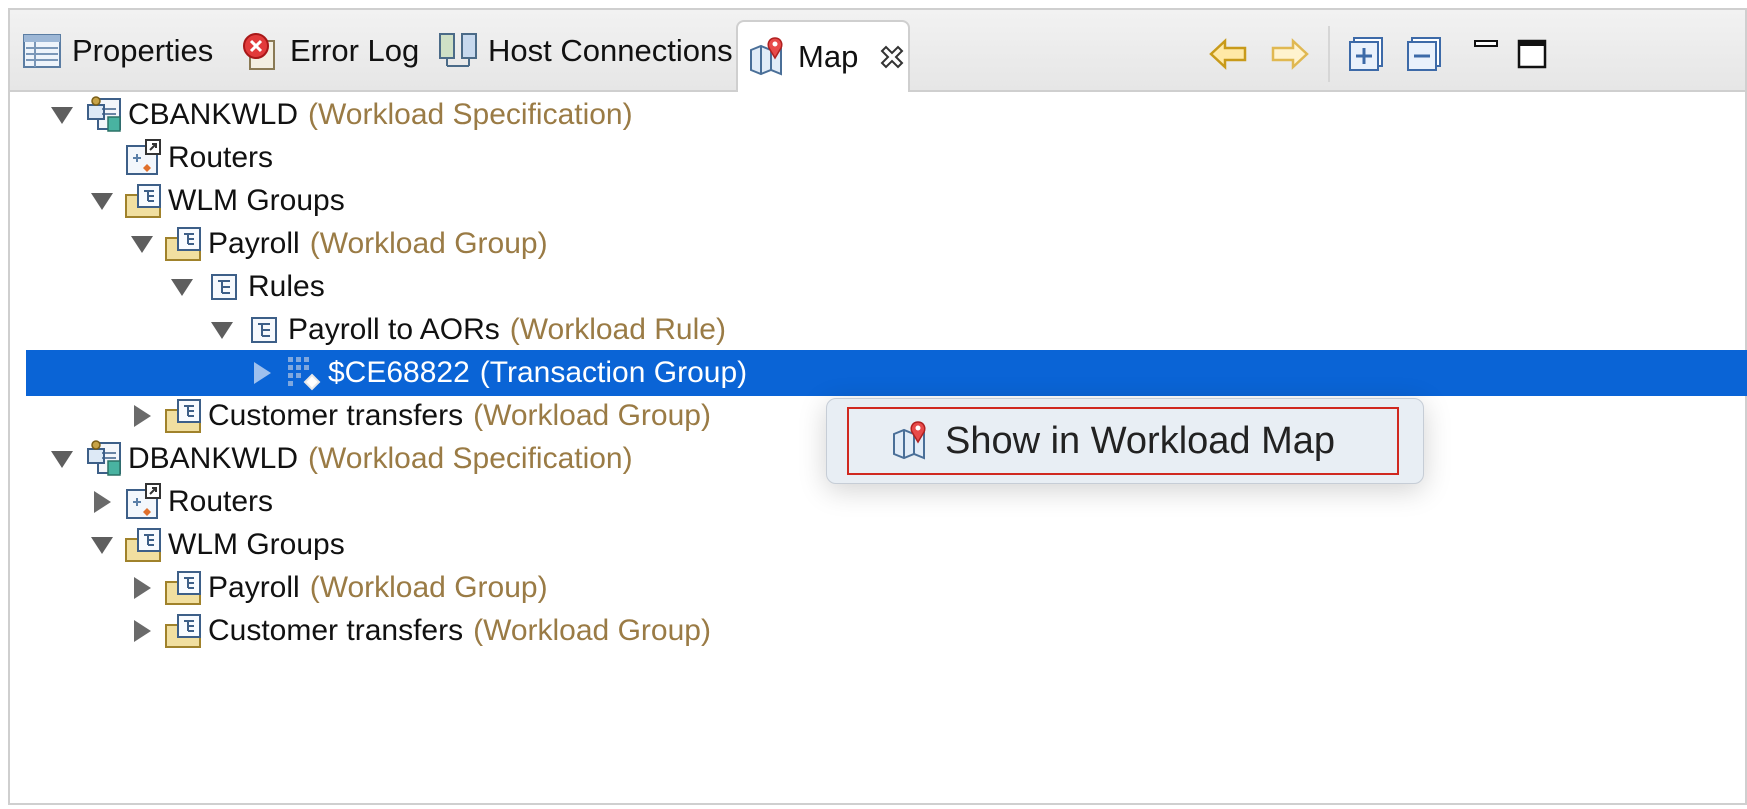 The height and width of the screenshot is (809, 1747). What do you see at coordinates (1532, 54) in the screenshot?
I see `maximize-icon` at bounding box center [1532, 54].